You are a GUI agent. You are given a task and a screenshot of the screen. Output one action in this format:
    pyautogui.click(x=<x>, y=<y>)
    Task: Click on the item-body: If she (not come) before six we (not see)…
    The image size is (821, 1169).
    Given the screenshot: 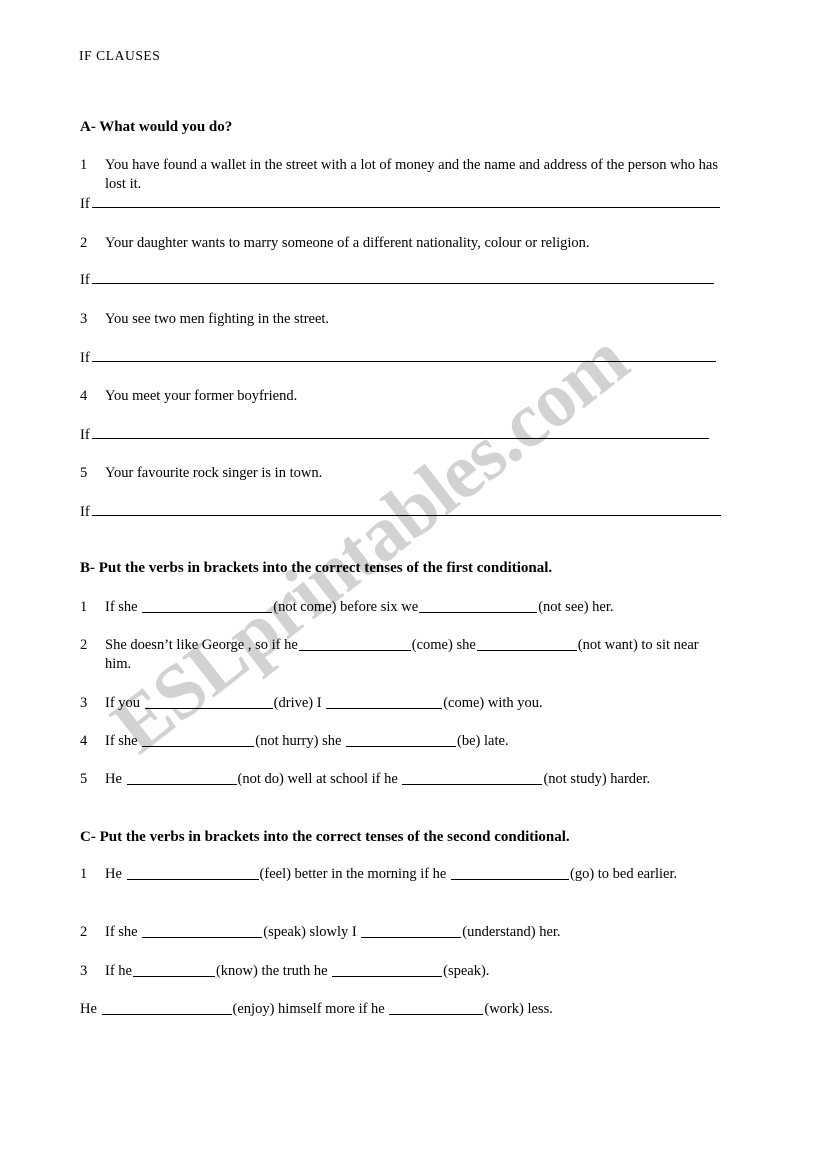 What is the action you would take?
    pyautogui.click(x=420, y=607)
    